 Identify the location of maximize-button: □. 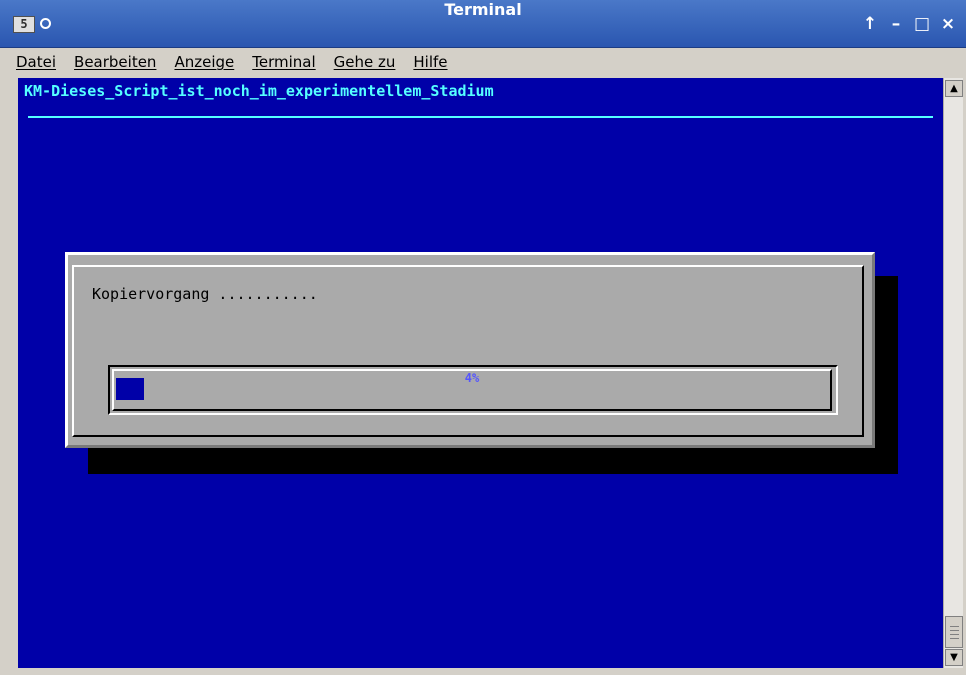
(922, 24).